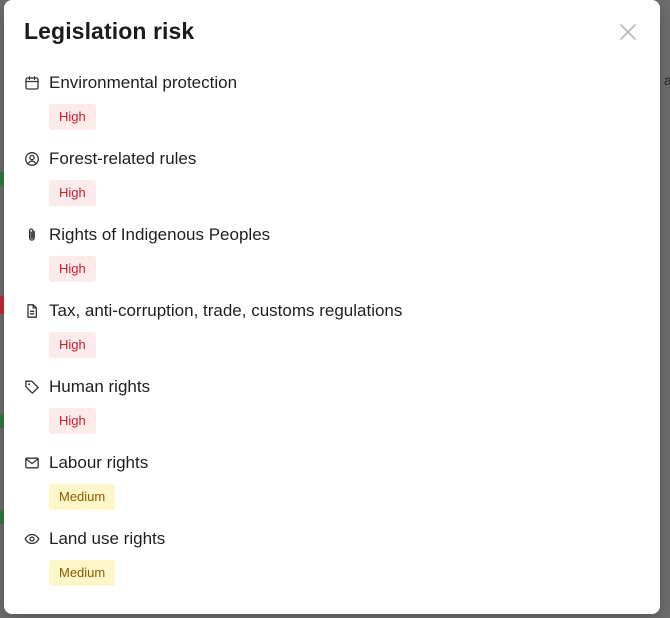 This screenshot has width=670, height=618. I want to click on risk-label: Human rights, so click(100, 386).